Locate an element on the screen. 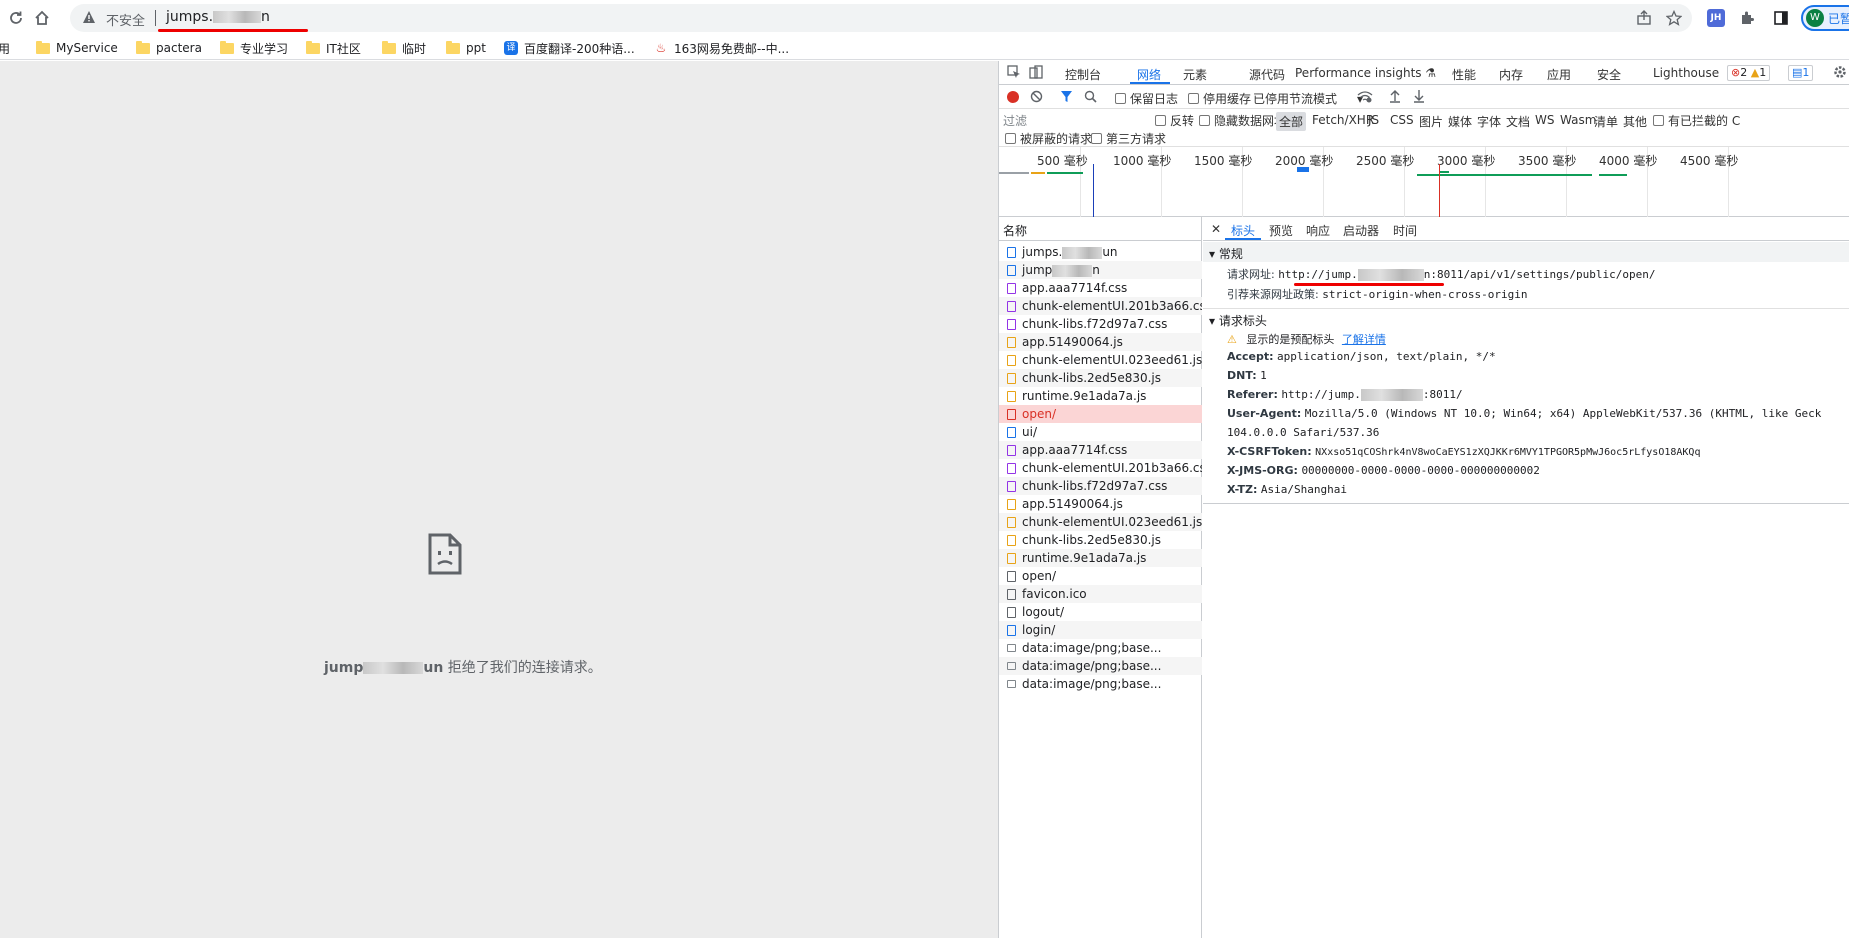 This screenshot has height=938, width=1849. bookmark-folder-ppt: ppt is located at coordinates (466, 48).